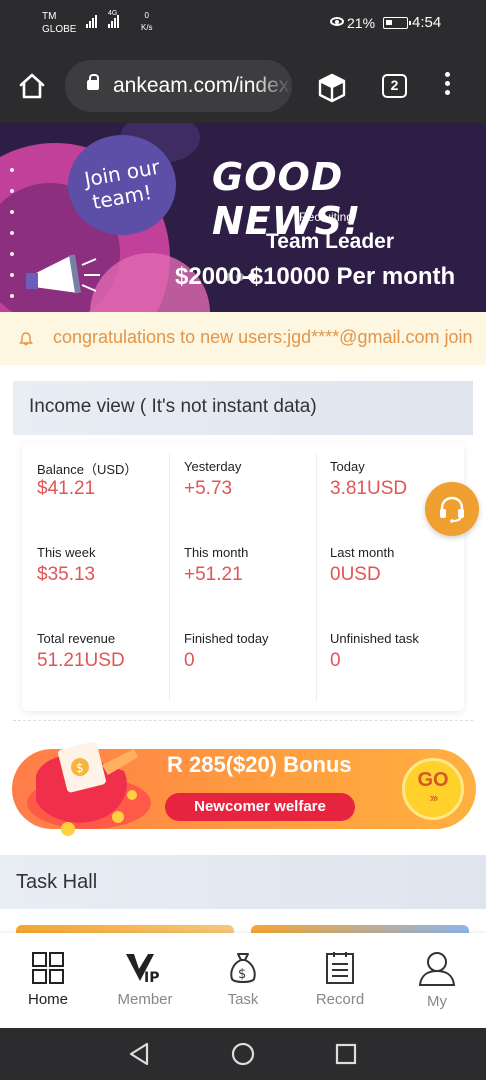 This screenshot has height=1080, width=486. What do you see at coordinates (12, 240) in the screenshot?
I see `decor-dots` at bounding box center [12, 240].